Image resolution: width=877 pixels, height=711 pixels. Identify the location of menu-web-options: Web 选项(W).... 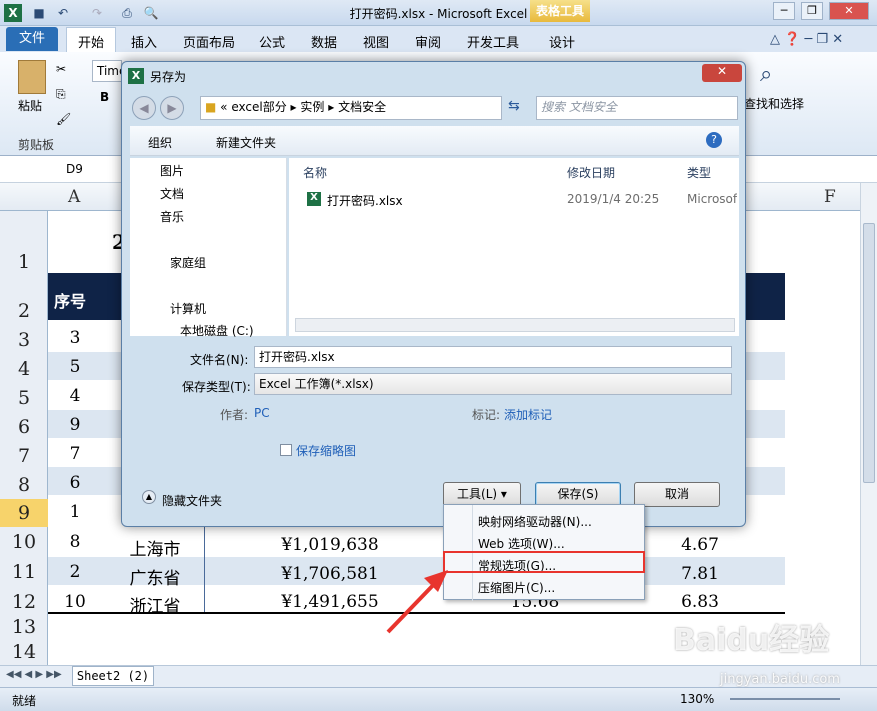
(521, 543).